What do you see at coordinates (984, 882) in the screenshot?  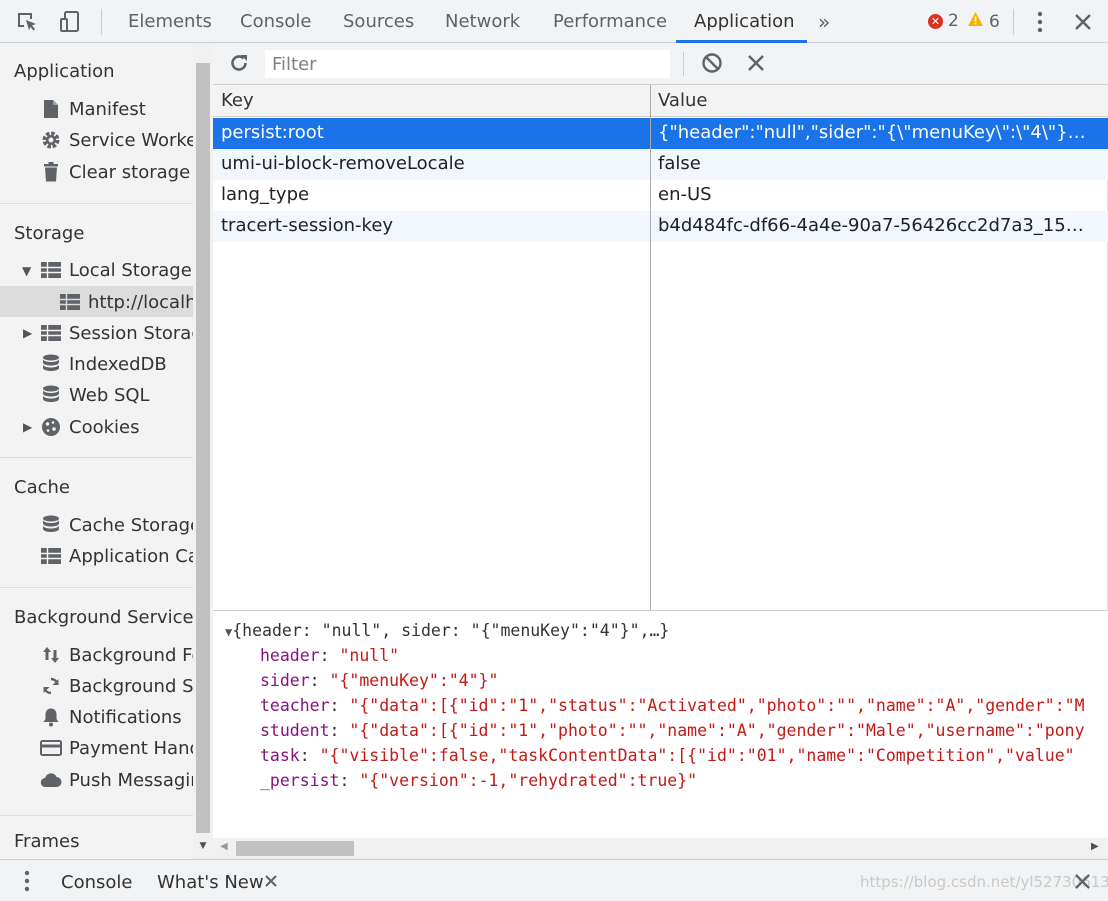 I see `watermark-text: https://blog.csdn.net/yl52730613` at bounding box center [984, 882].